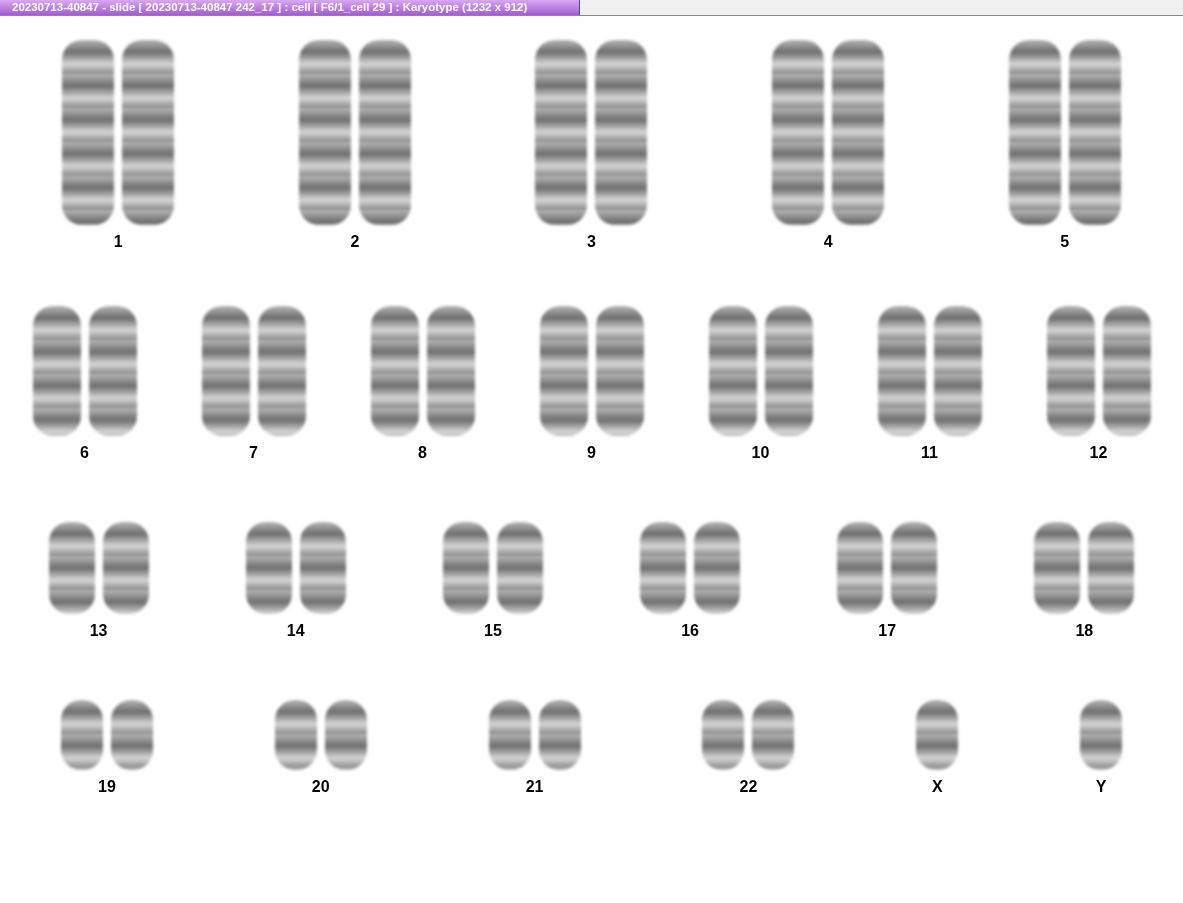 The width and height of the screenshot is (1183, 903). I want to click on chromosome-label: X, so click(937, 787).